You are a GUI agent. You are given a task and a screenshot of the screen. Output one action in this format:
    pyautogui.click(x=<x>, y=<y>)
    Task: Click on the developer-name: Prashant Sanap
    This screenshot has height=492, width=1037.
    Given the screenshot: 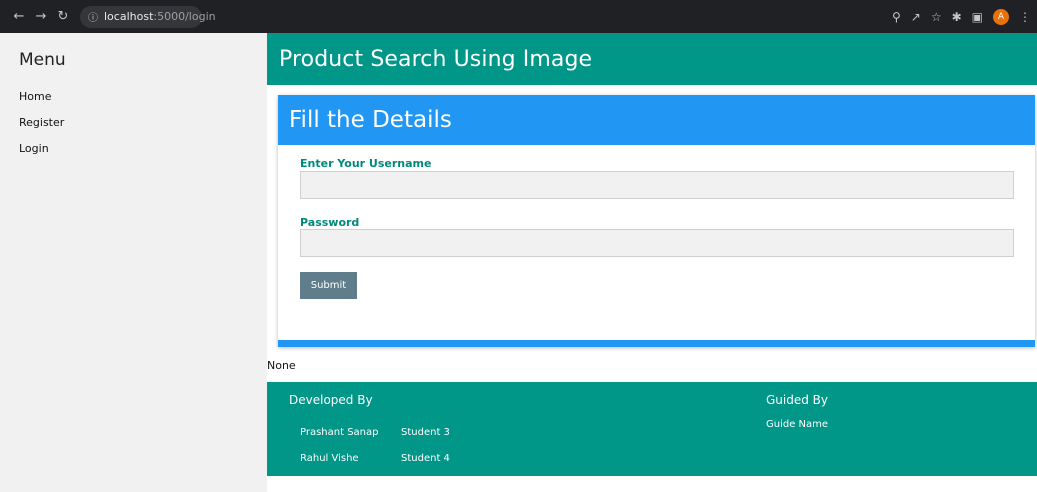 What is the action you would take?
    pyautogui.click(x=339, y=432)
    